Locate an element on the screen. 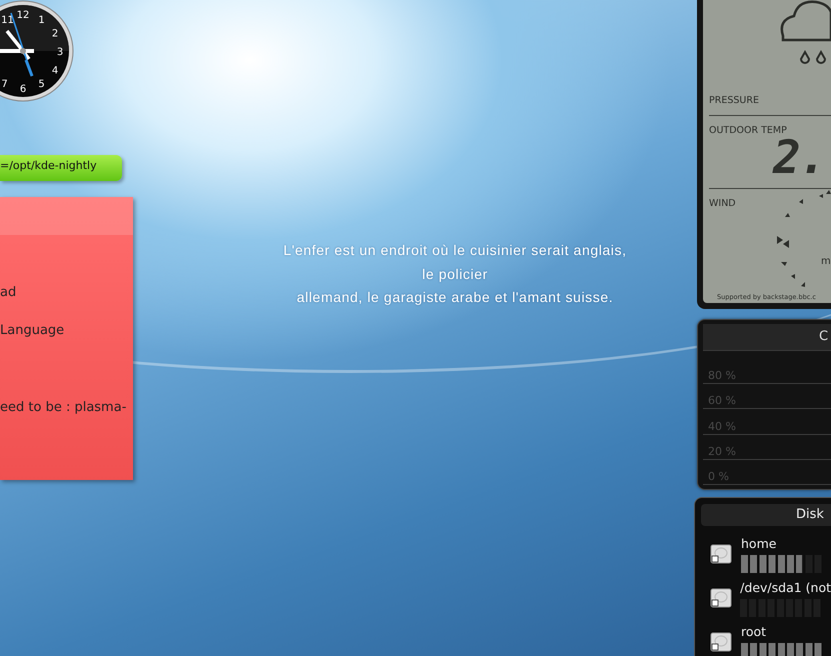  disk-name: home is located at coordinates (759, 544).